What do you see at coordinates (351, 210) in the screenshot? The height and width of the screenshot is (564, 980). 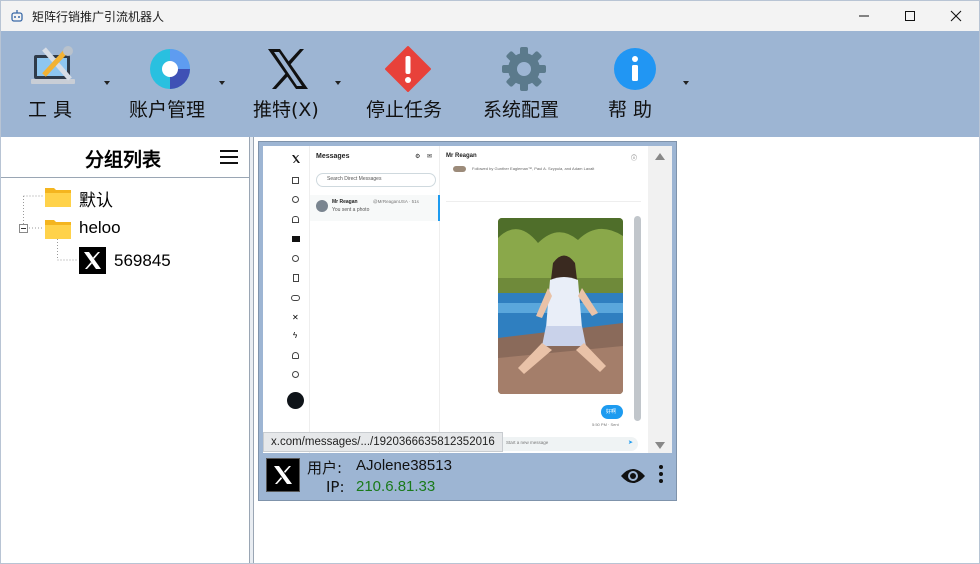 I see `preview-conversation-snippet: You sent a photo` at bounding box center [351, 210].